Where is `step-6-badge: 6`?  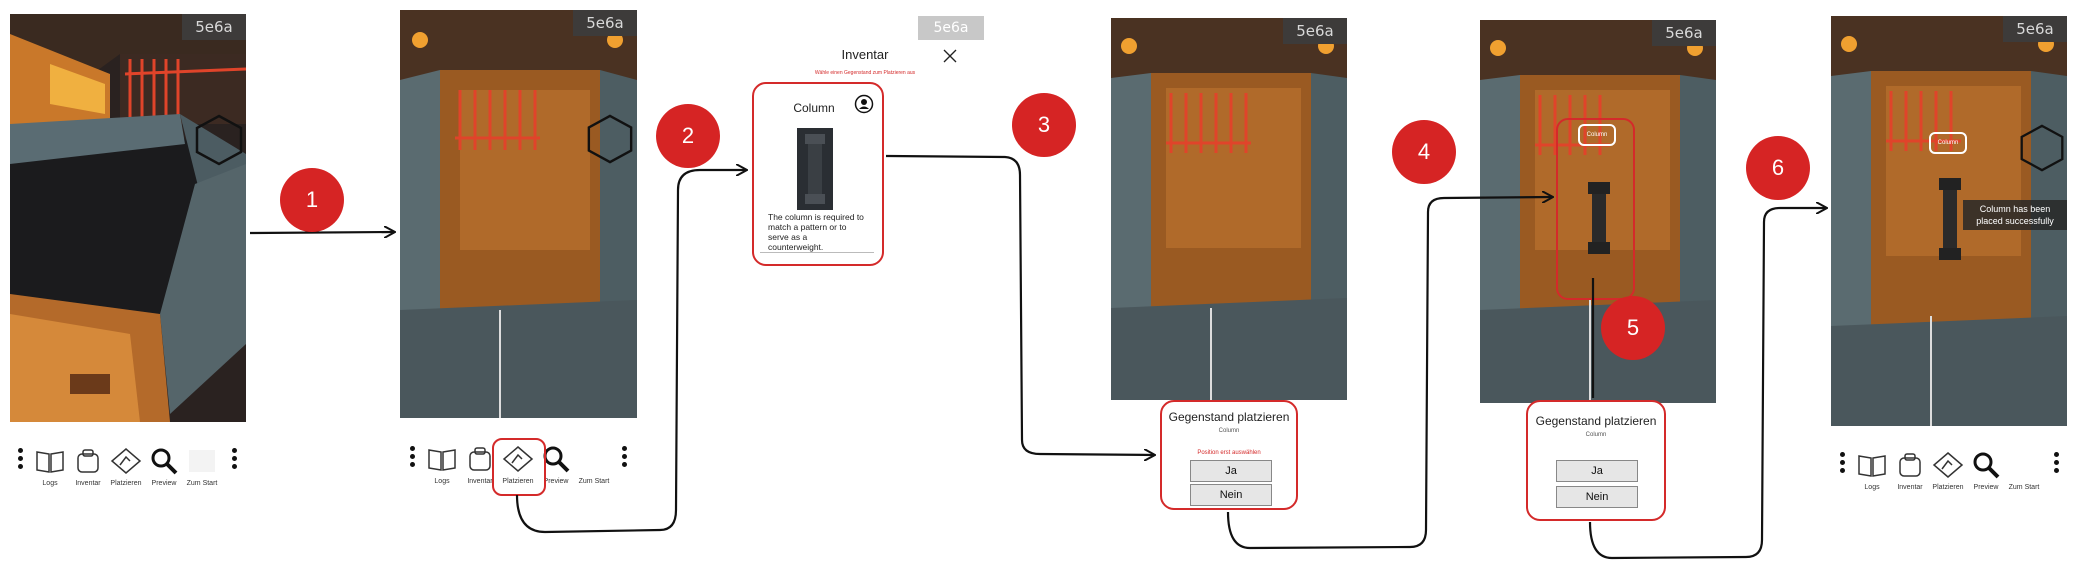 step-6-badge: 6 is located at coordinates (1778, 168).